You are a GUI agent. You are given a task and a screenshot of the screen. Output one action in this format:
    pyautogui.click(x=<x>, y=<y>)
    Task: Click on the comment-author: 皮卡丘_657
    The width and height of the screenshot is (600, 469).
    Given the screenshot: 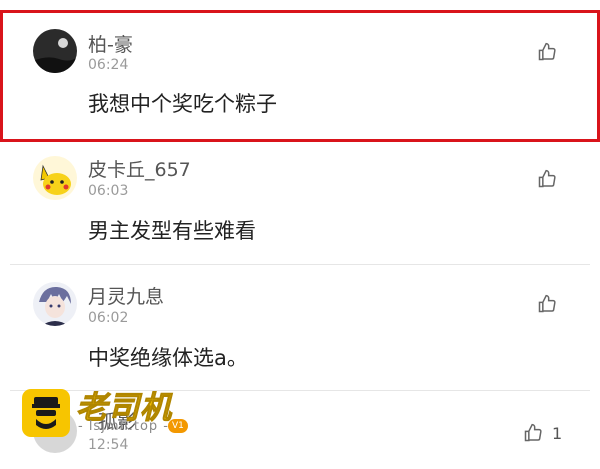 What is the action you would take?
    pyautogui.click(x=139, y=168)
    